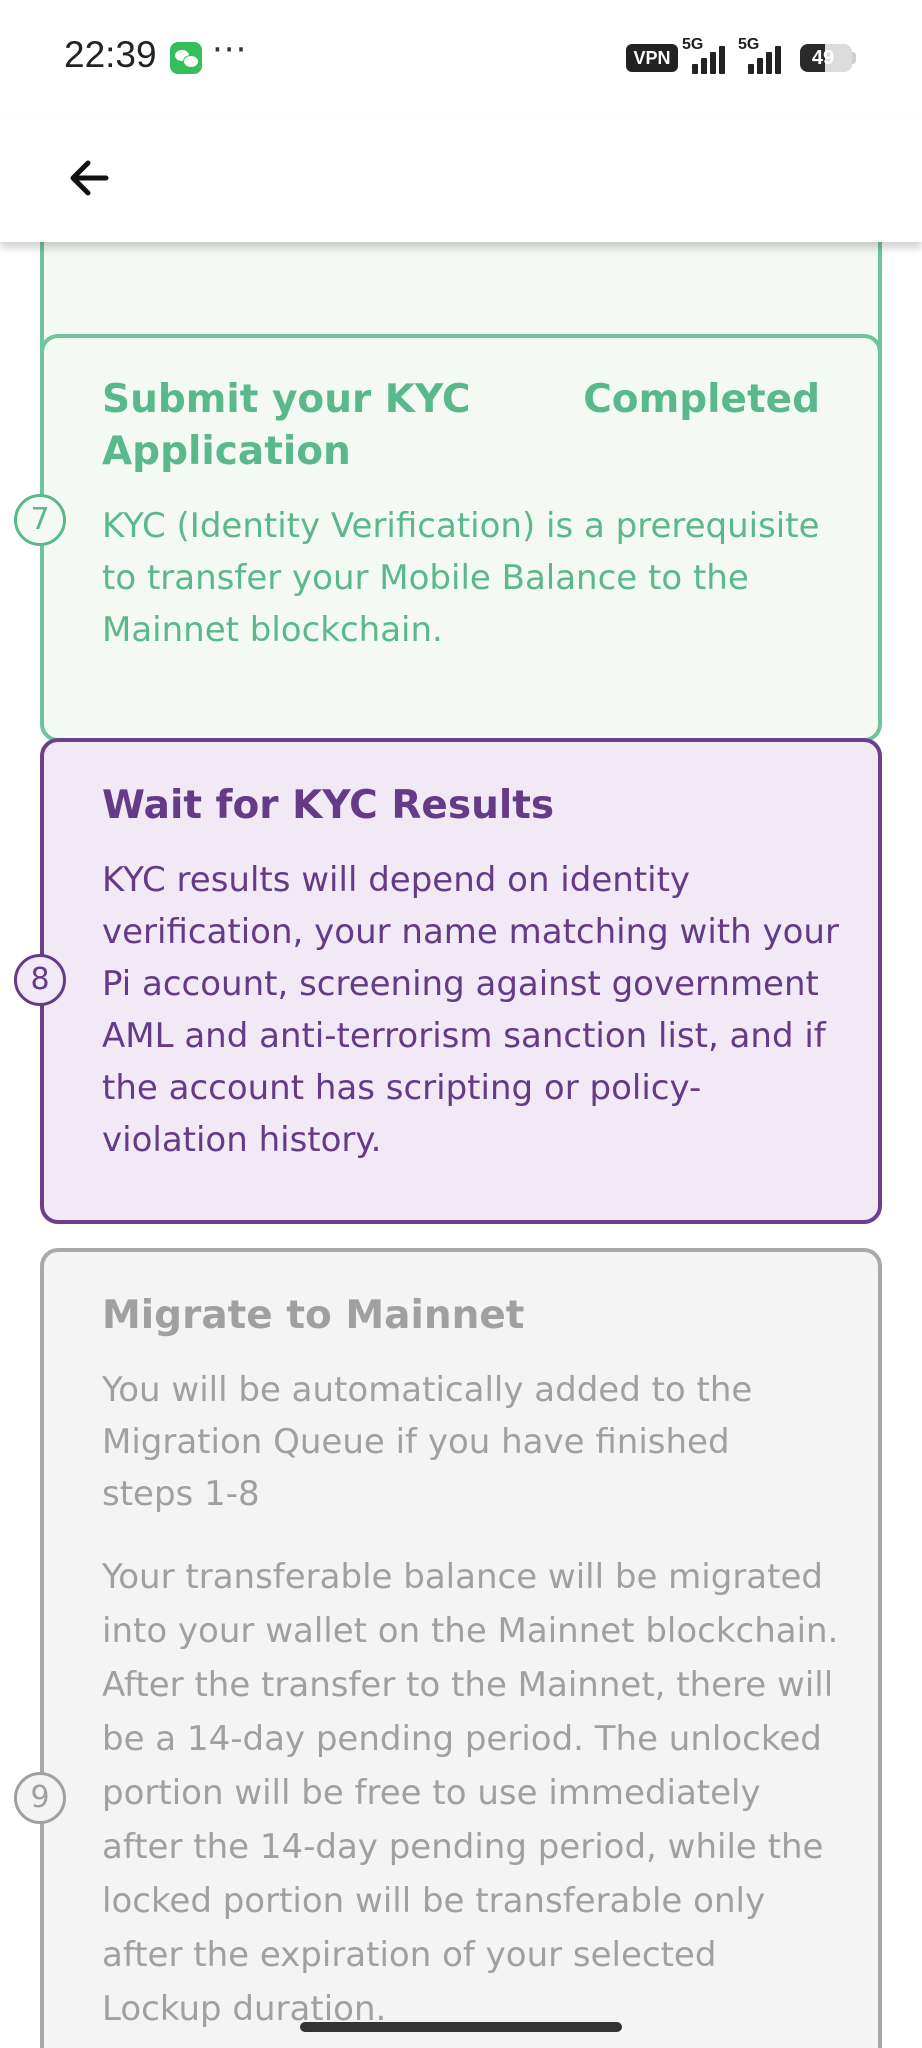 The image size is (922, 2048). I want to click on wechat-icon, so click(186, 58).